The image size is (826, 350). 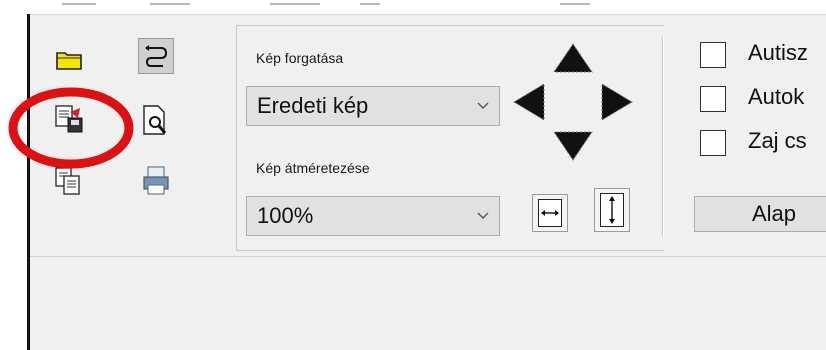 I want to click on fit-height-icon, so click(x=612, y=210).